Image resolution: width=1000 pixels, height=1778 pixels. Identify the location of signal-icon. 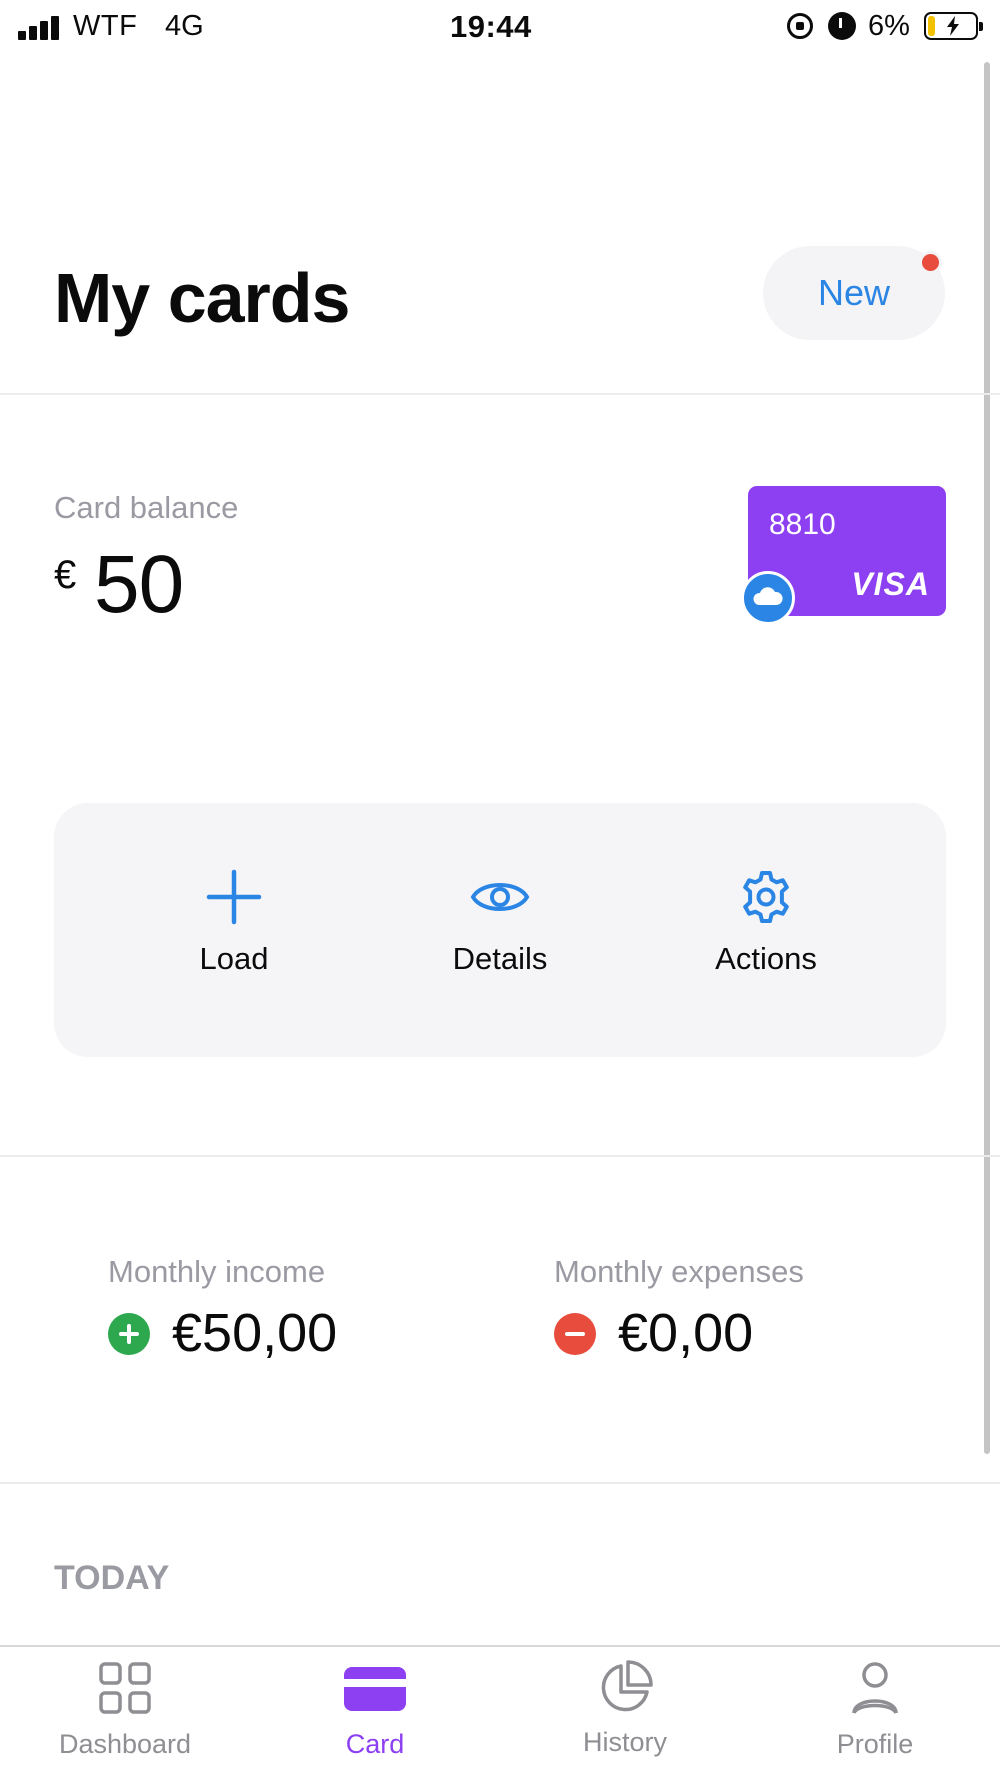
(41, 28).